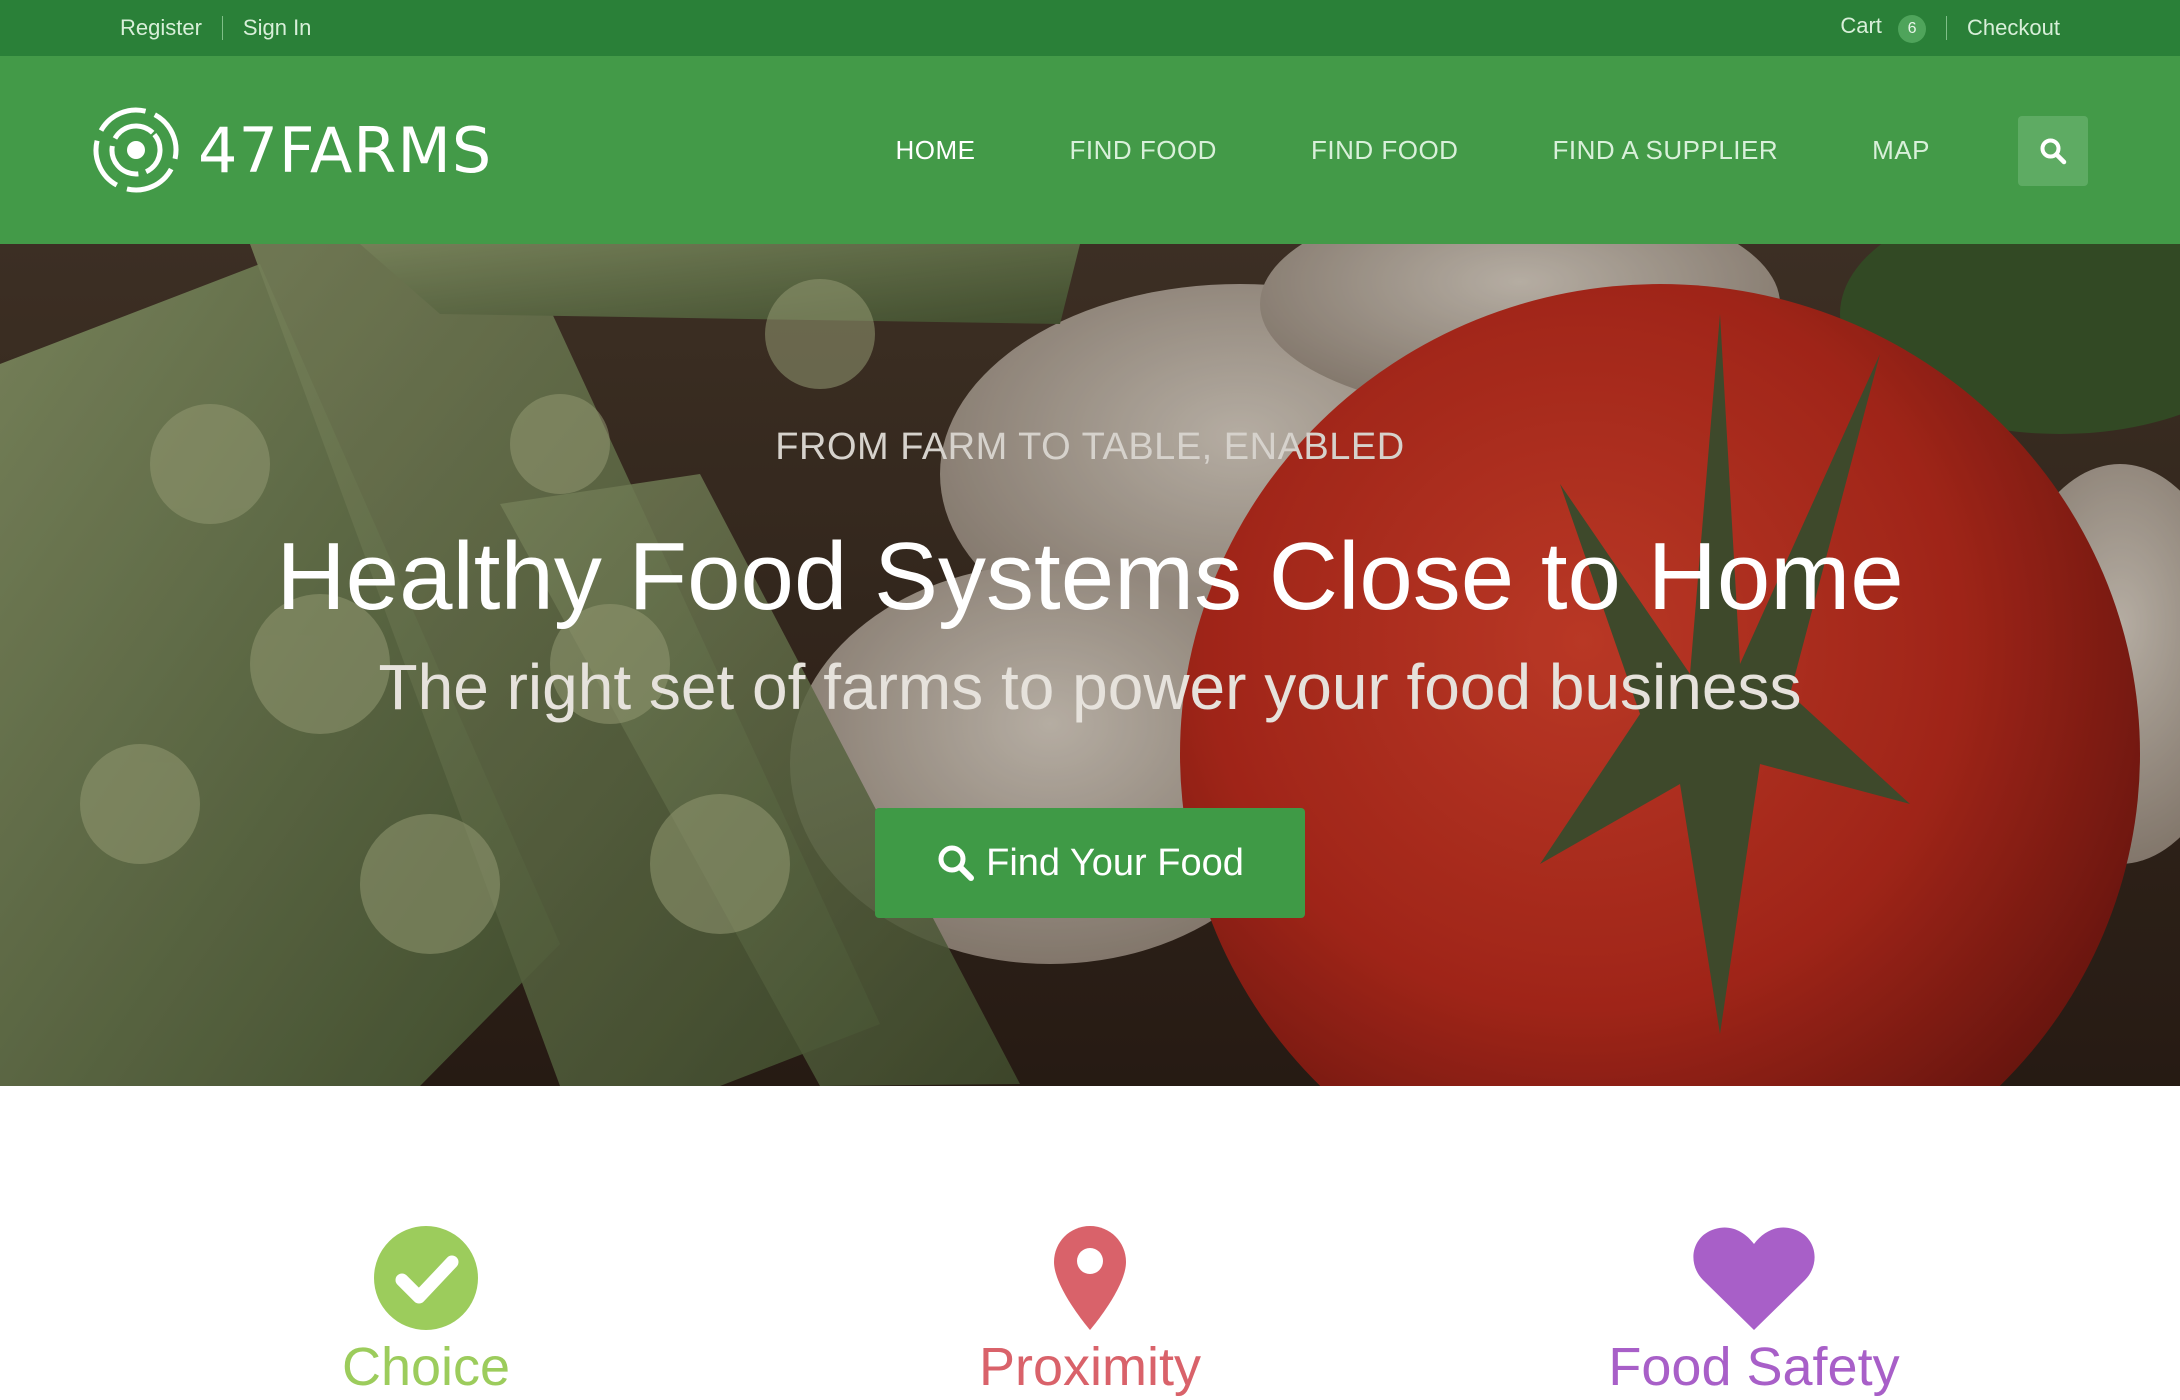 This screenshot has height=1400, width=2180. Describe the element at coordinates (136, 150) in the screenshot. I see `target-logo-icon` at that location.